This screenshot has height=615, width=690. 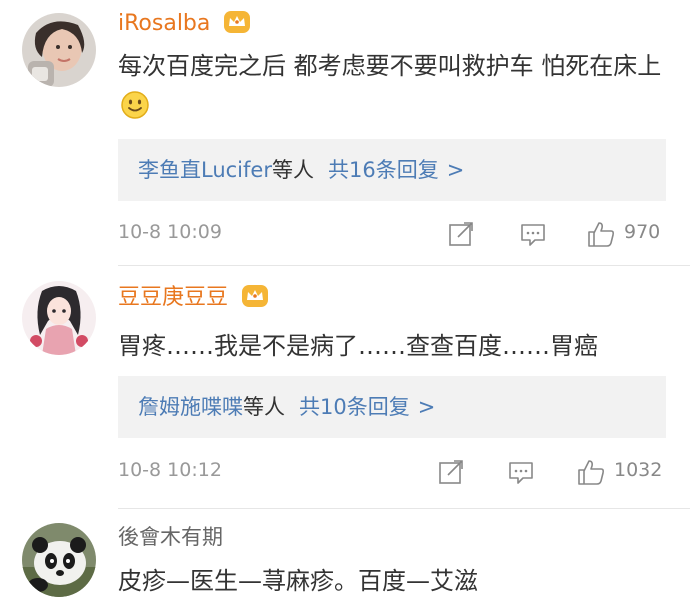 What do you see at coordinates (392, 234) in the screenshot?
I see `comment-meta: 10-8 10:09 970` at bounding box center [392, 234].